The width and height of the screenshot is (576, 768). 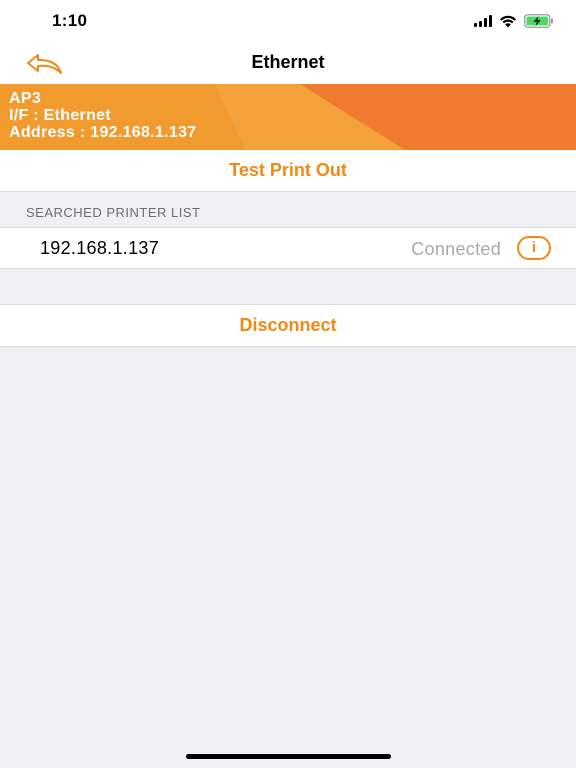 I want to click on wifi-icon, so click(x=508, y=21).